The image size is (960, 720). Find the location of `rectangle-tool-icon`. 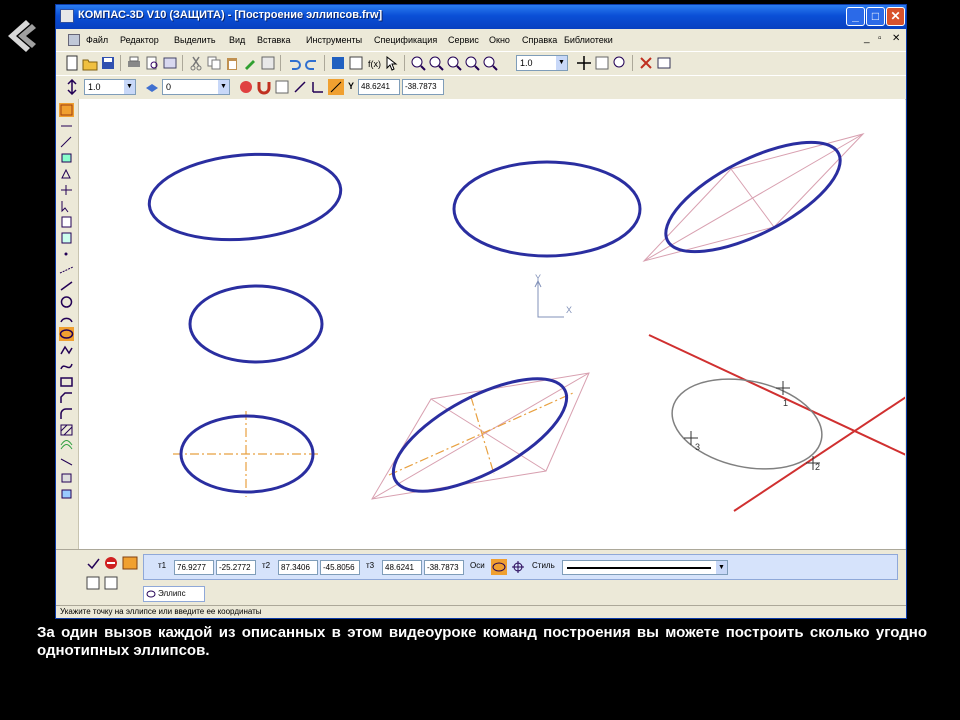

rectangle-tool-icon is located at coordinates (66, 382).